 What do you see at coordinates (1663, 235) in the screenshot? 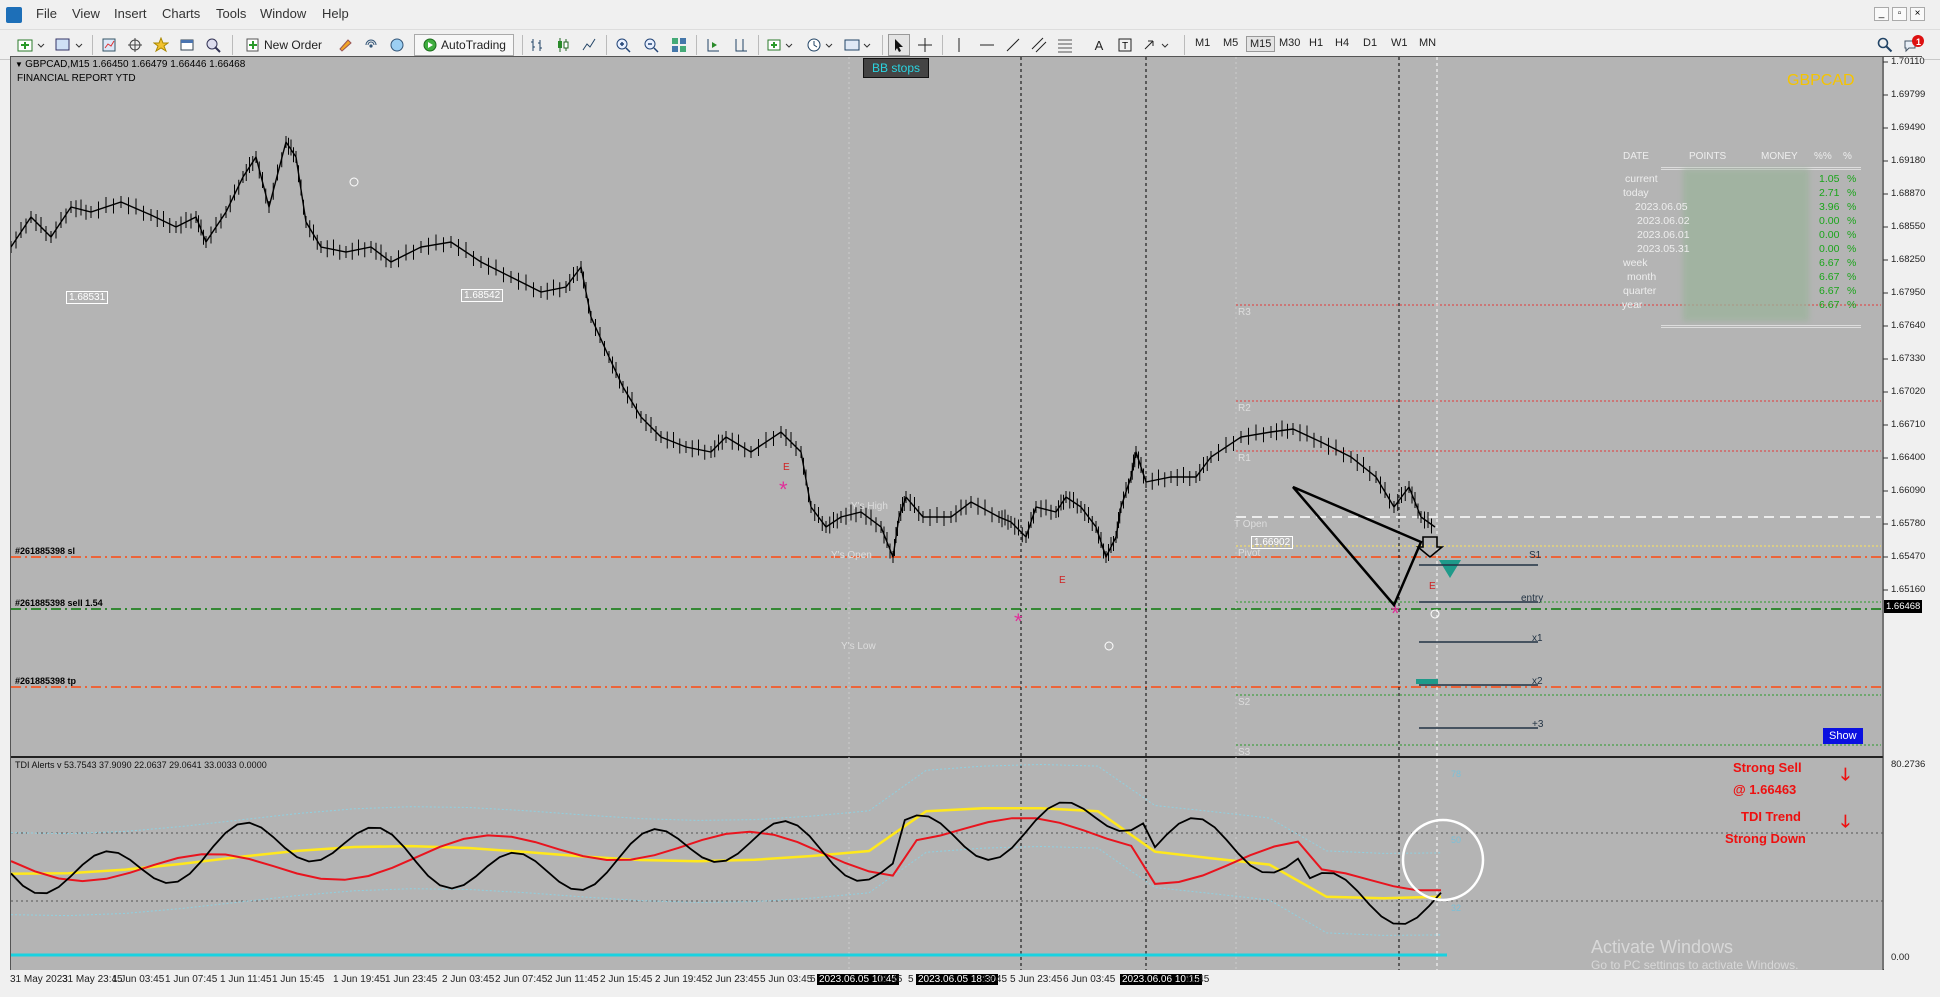
I see `report-row-label: 2023.06.01` at bounding box center [1663, 235].